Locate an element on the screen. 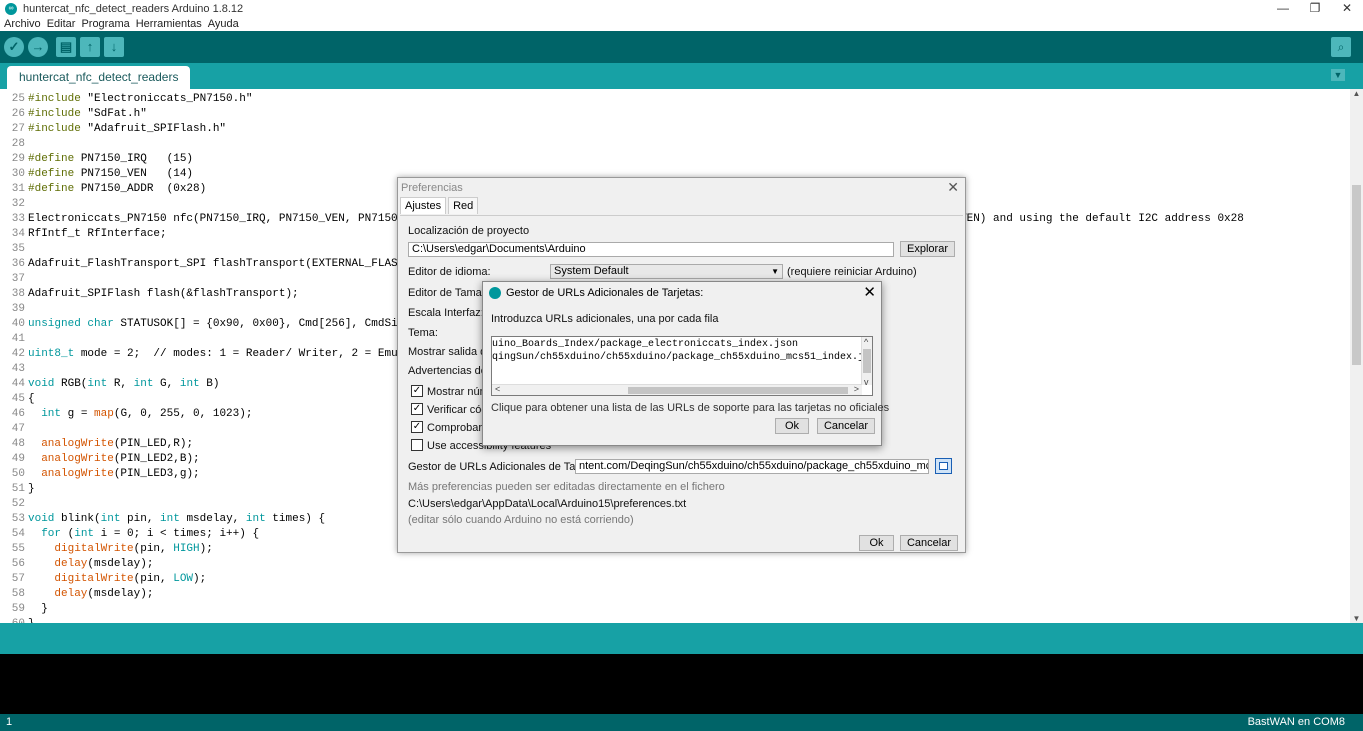  edit-urls-window-icon is located at coordinates (943, 466).